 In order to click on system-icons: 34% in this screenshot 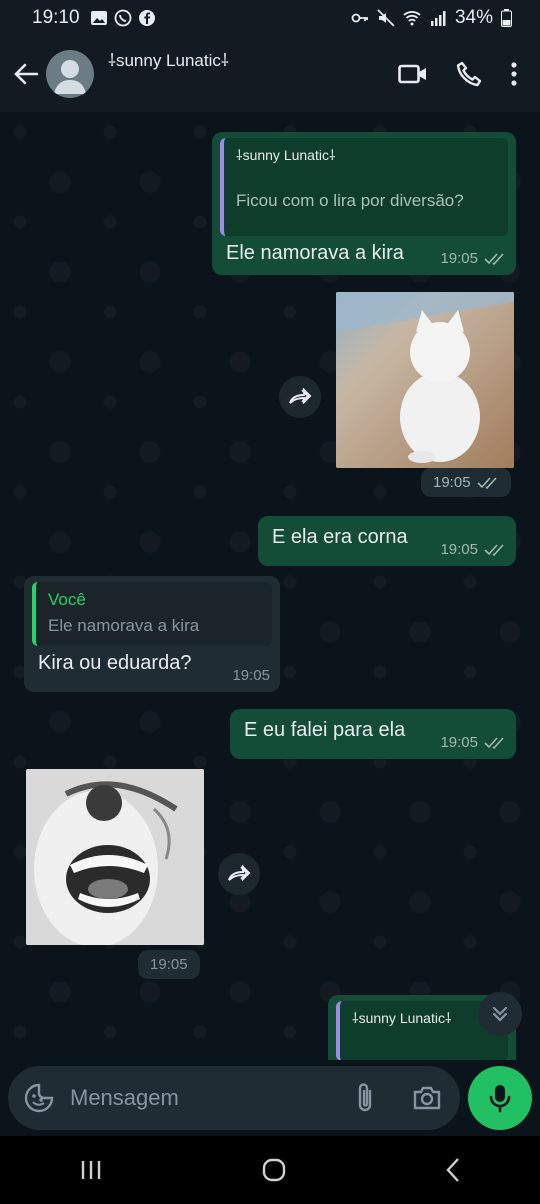, I will do `click(431, 18)`.